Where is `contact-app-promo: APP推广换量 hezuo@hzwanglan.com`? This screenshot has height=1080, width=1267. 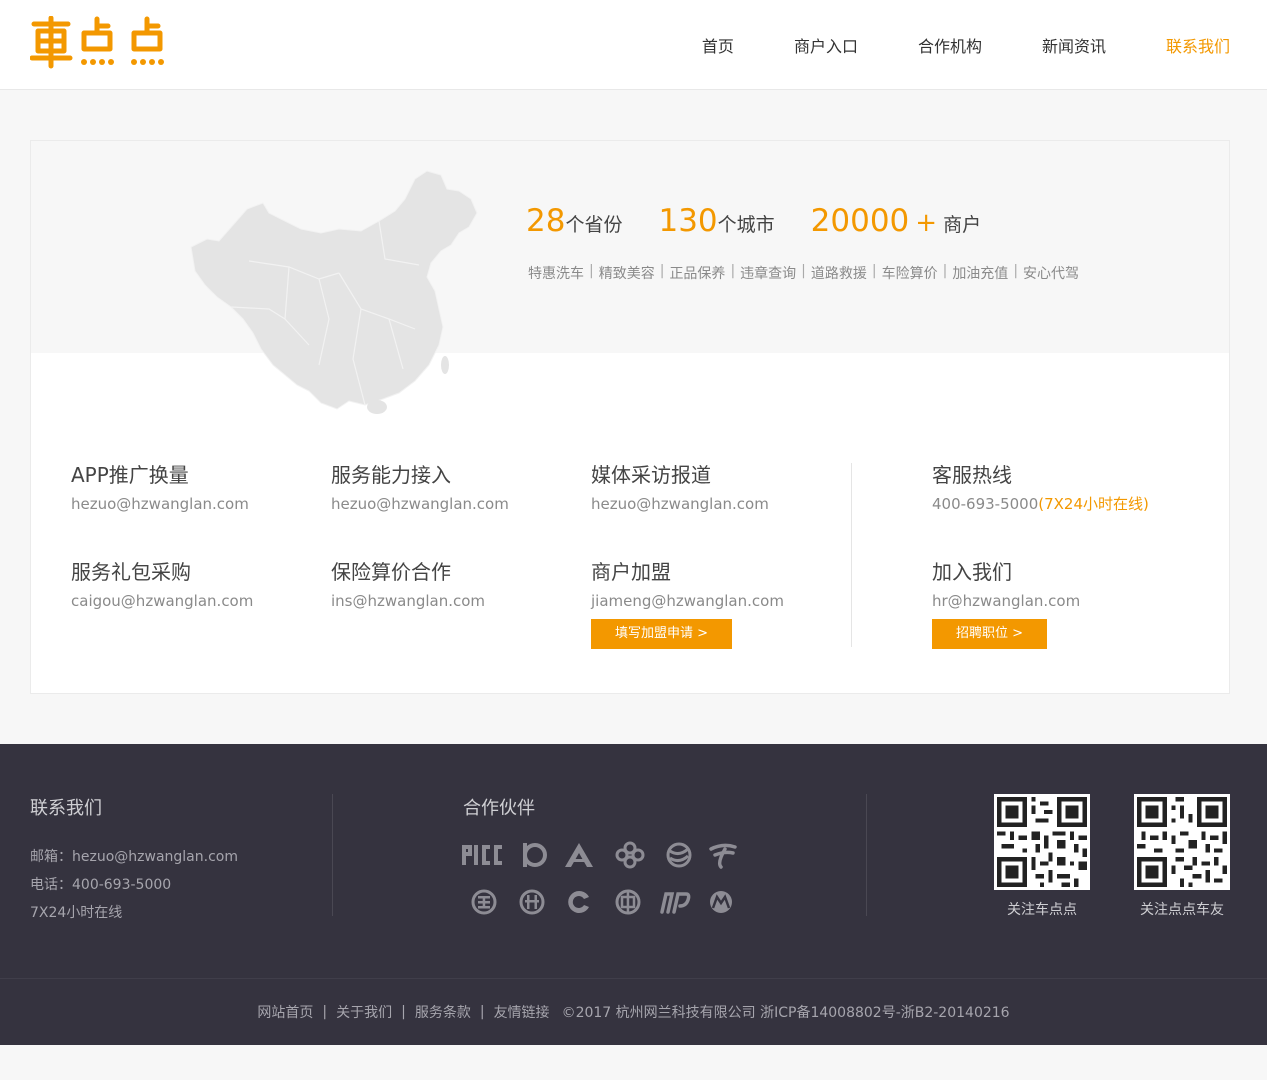
contact-app-promo: APP推广换量 hezuo@hzwanglan.com is located at coordinates (160, 488).